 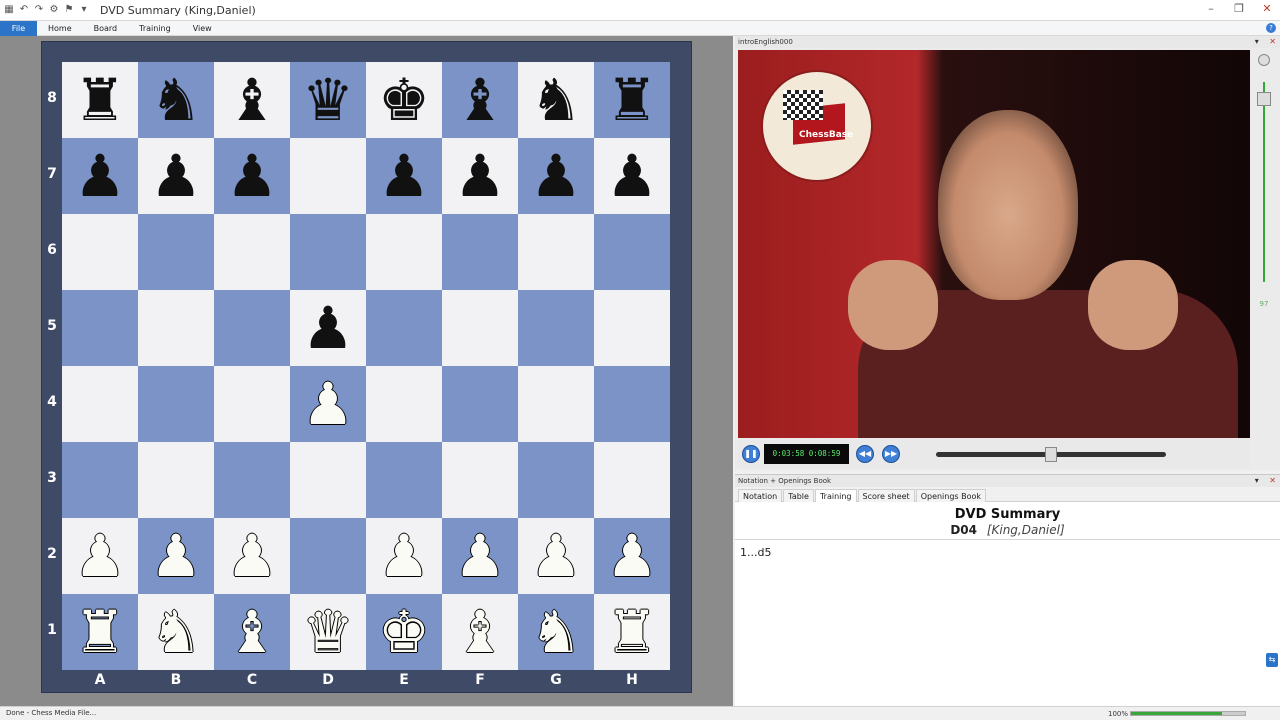 I want to click on square-a6, so click(x=100, y=252).